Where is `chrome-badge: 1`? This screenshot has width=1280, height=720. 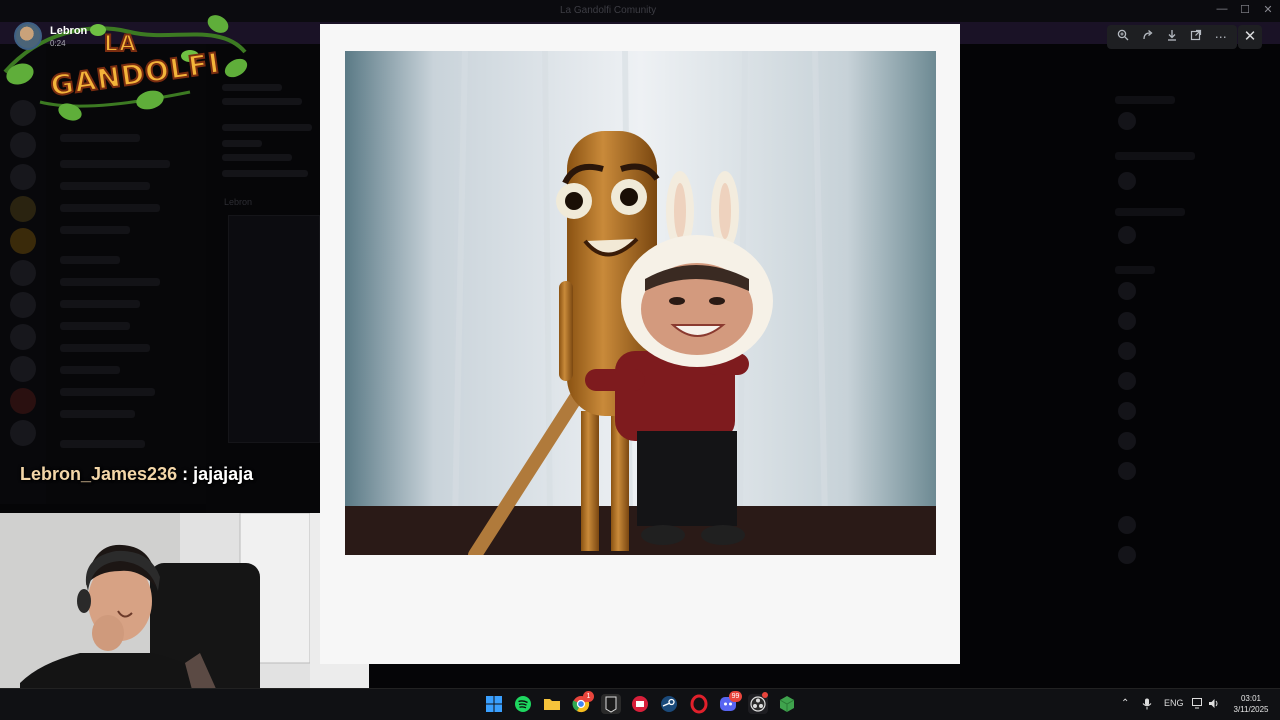
chrome-badge: 1 is located at coordinates (588, 696).